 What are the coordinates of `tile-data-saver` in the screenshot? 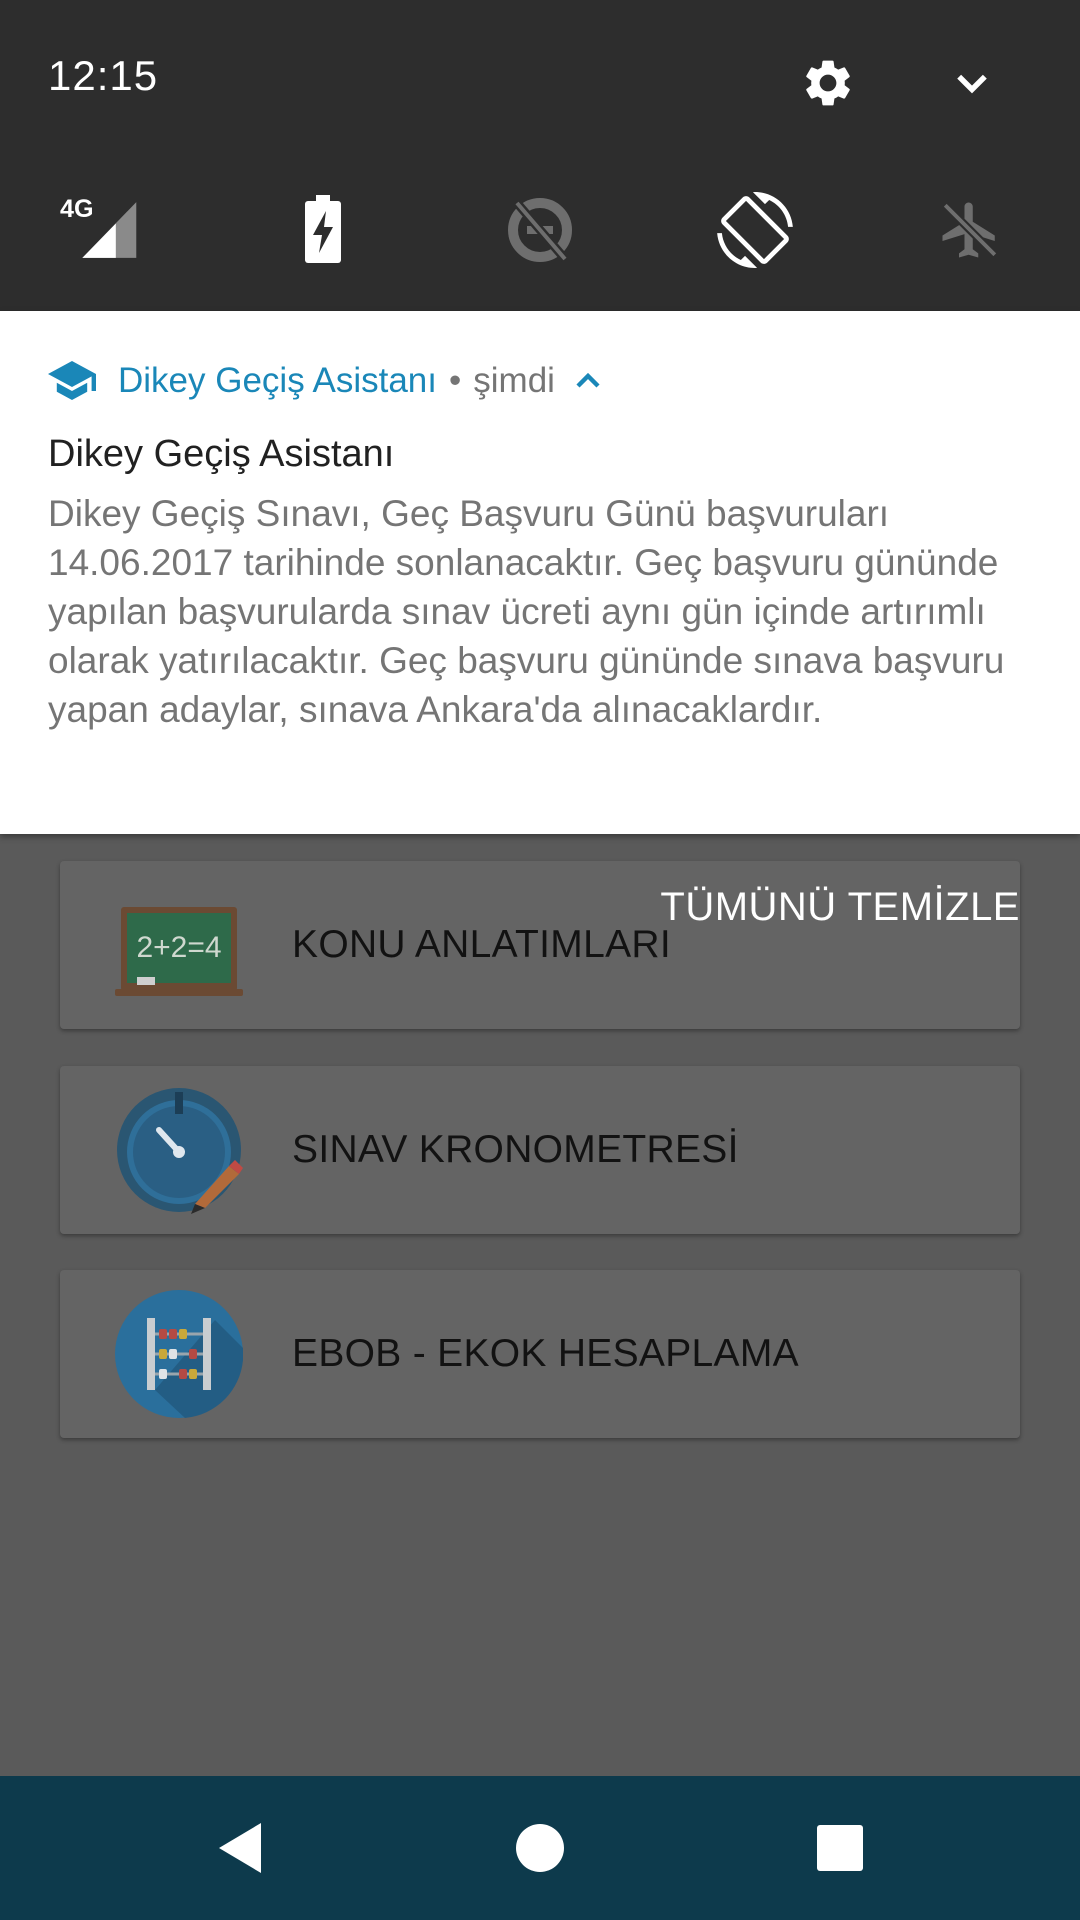 It's located at (540, 230).